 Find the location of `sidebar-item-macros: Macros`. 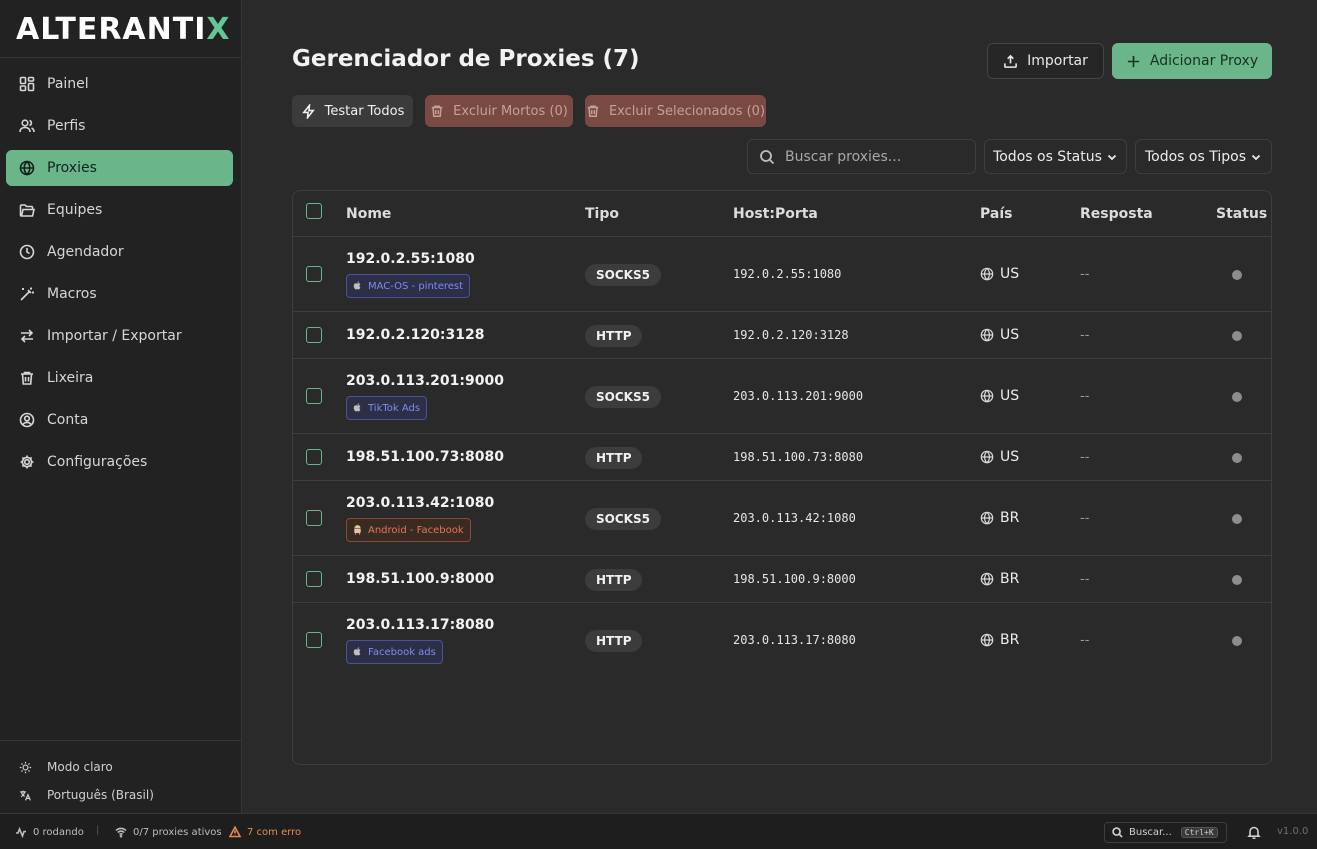

sidebar-item-macros: Macros is located at coordinates (119, 294).